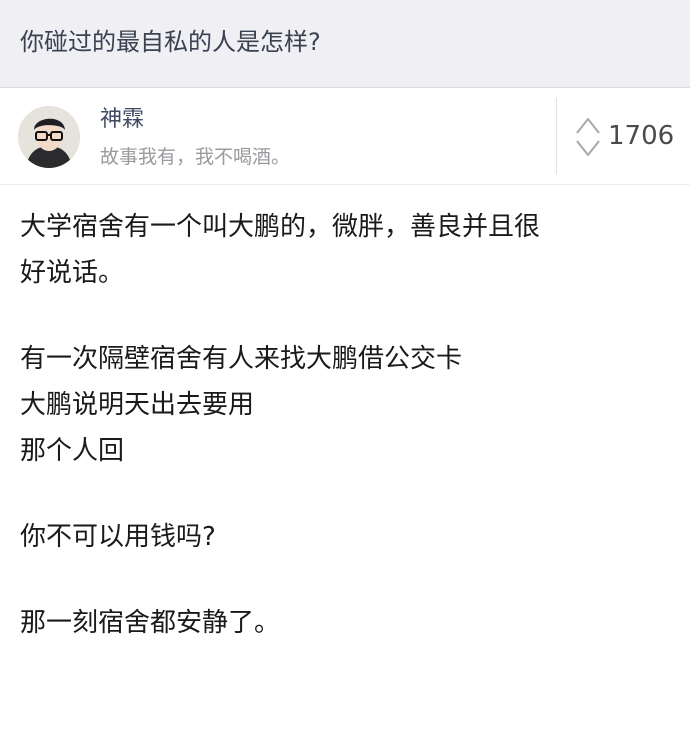  What do you see at coordinates (241, 405) in the screenshot?
I see `answer-paragraph: 有一次隔壁宿舍有人来找大鹏借公交卡 大鹏说明天出去要用 那个人回` at bounding box center [241, 405].